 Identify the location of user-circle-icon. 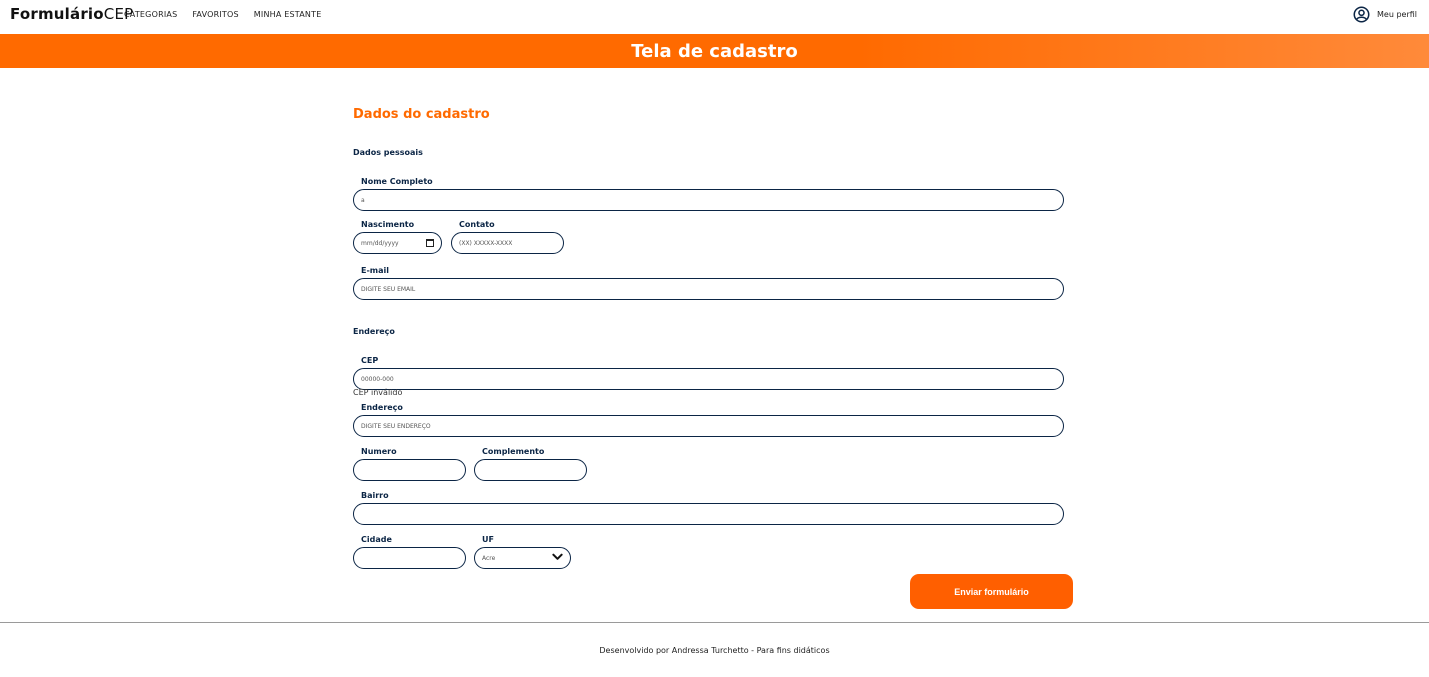
(1361, 14).